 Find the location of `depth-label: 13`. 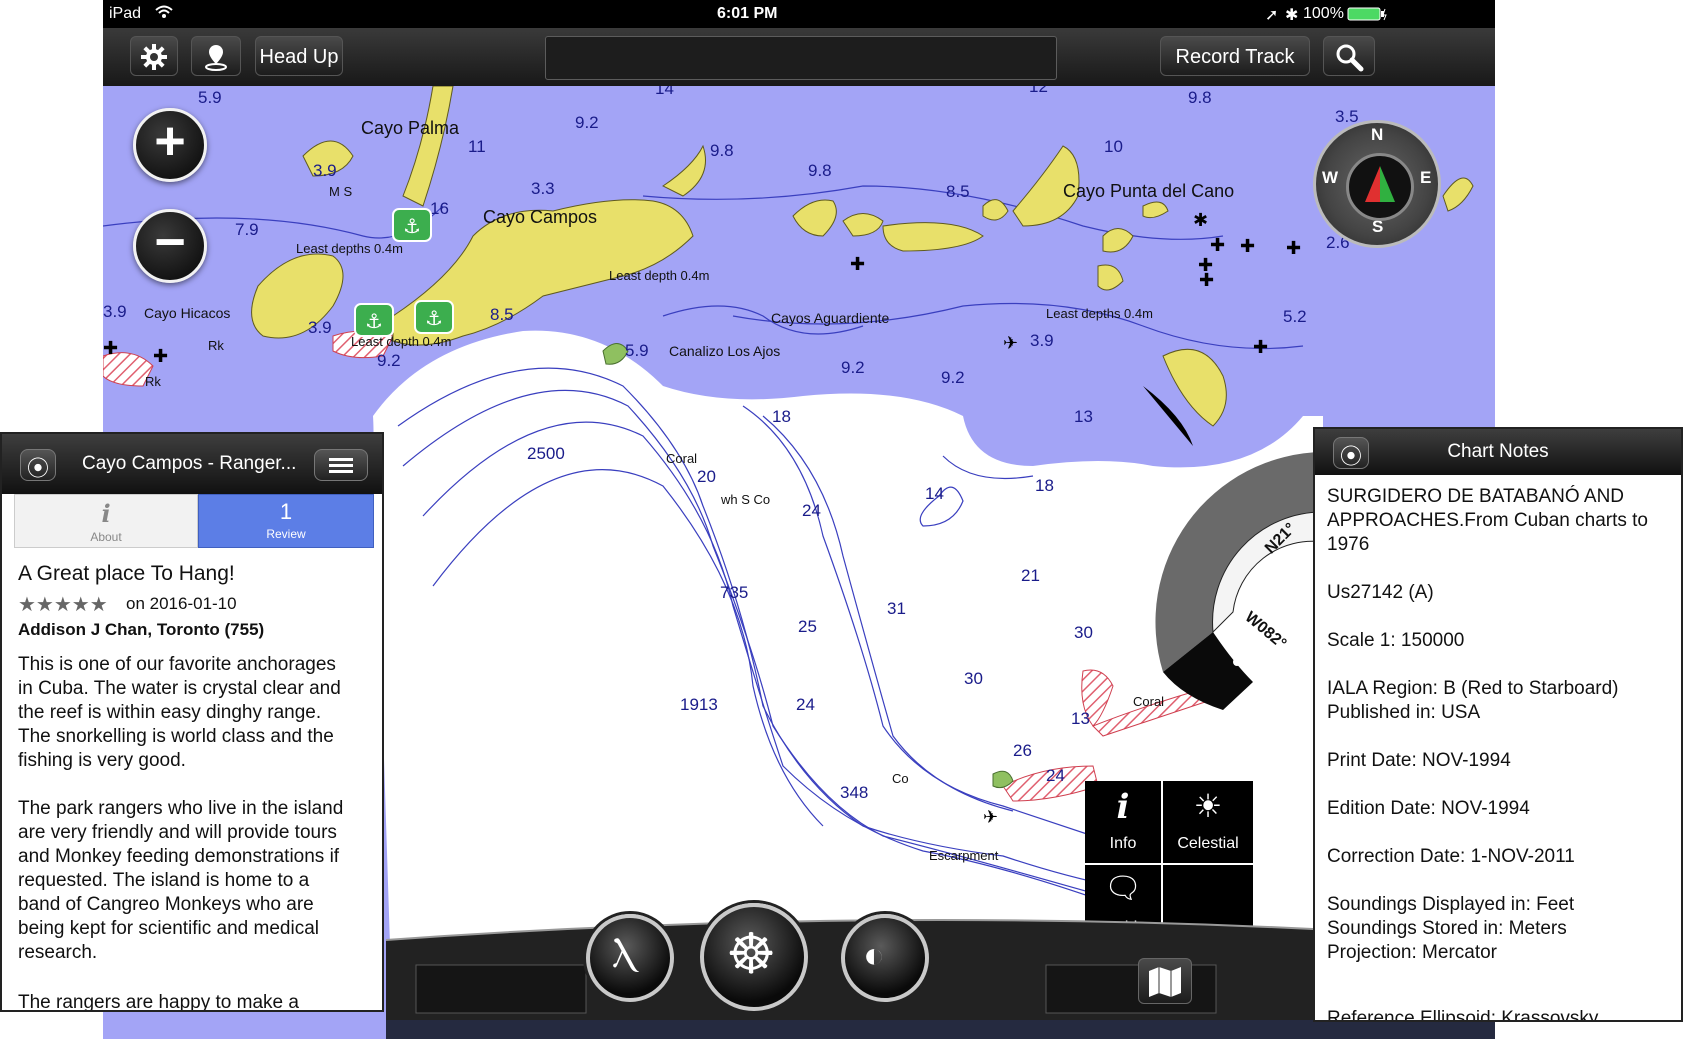

depth-label: 13 is located at coordinates (1083, 416).